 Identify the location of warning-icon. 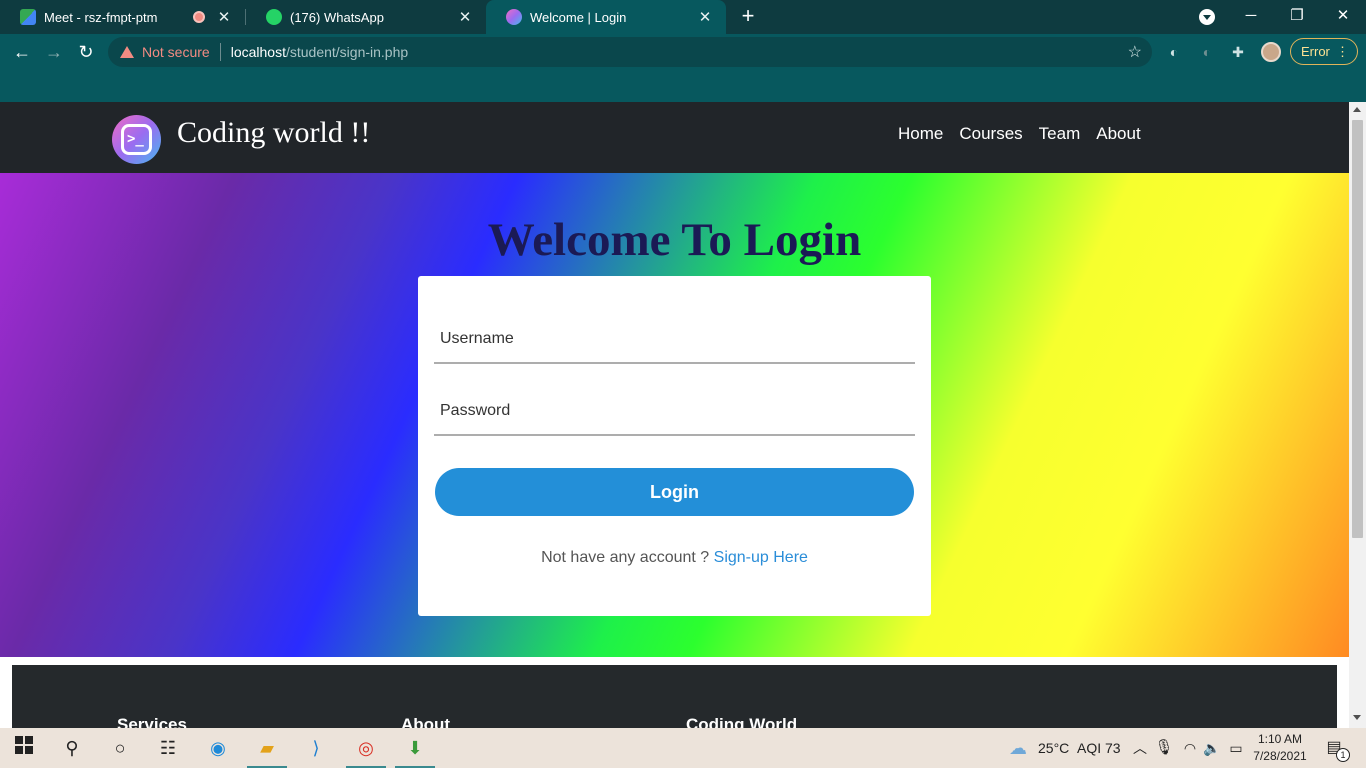
(127, 52).